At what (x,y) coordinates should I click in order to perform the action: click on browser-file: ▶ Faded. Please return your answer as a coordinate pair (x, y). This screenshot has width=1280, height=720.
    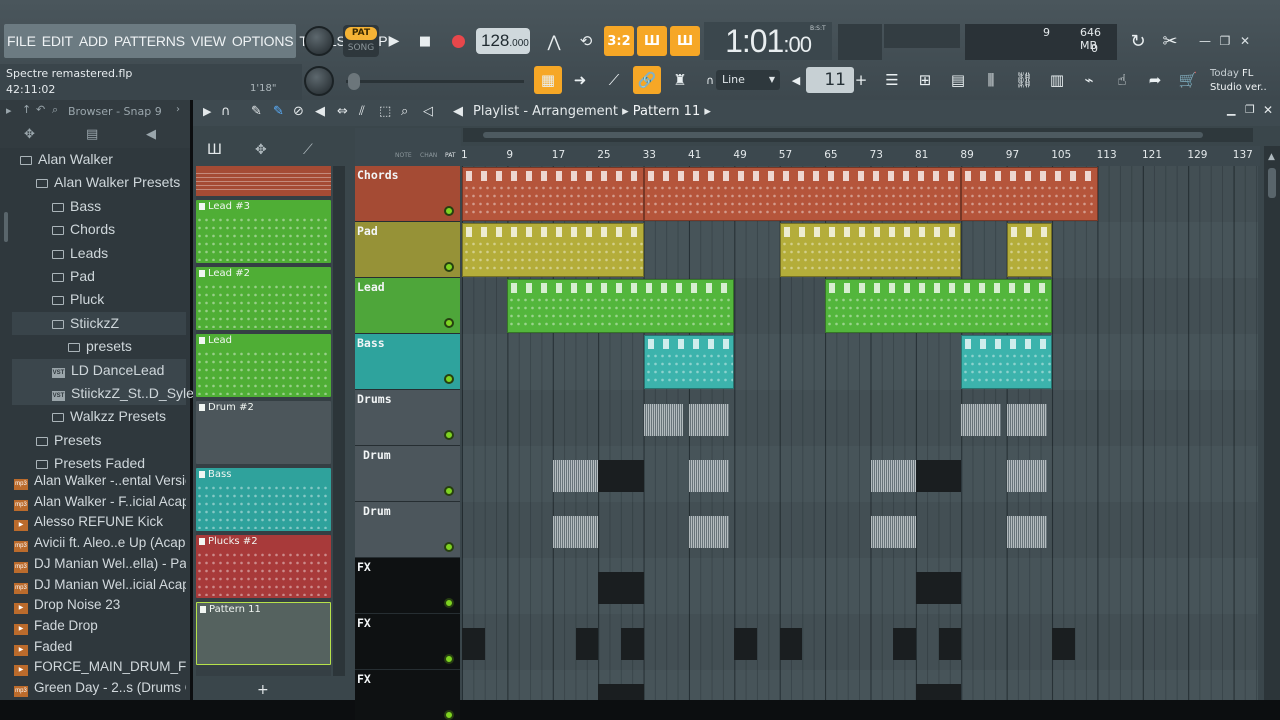
    Looking at the image, I should click on (100, 646).